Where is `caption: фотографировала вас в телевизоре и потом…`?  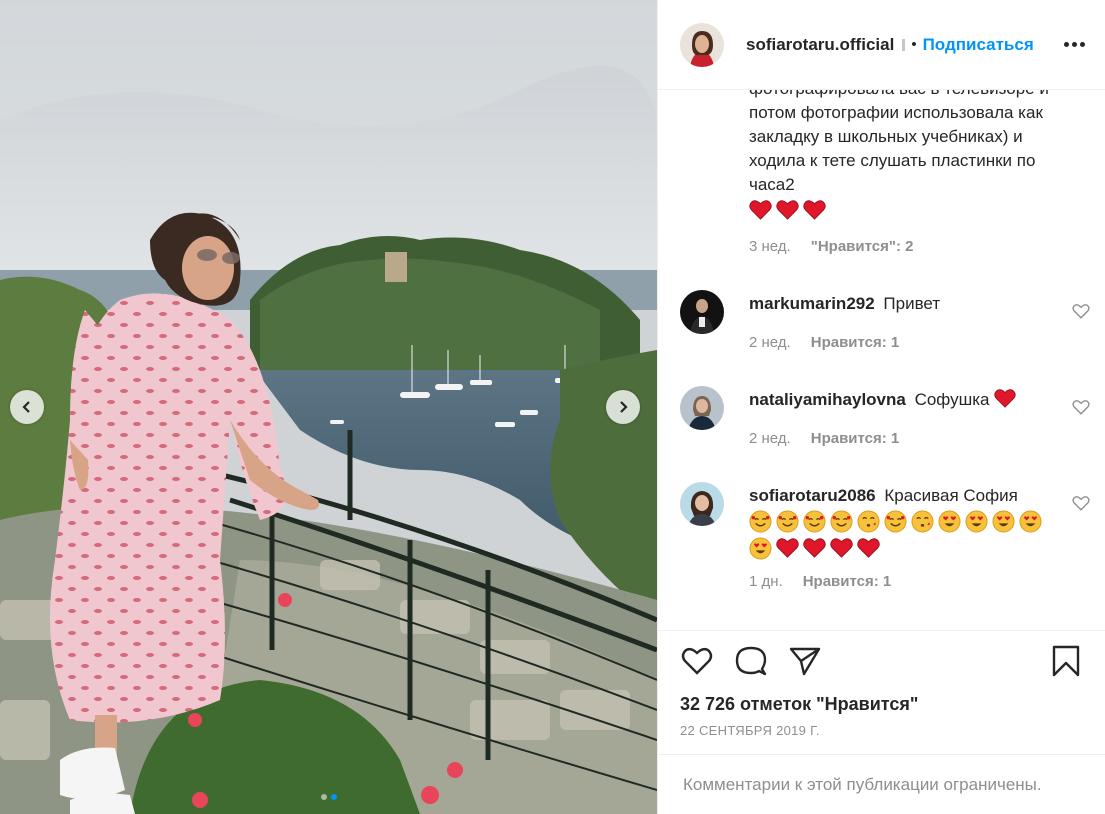
caption: фотографировала вас в телевизоре и потом… is located at coordinates (909, 155).